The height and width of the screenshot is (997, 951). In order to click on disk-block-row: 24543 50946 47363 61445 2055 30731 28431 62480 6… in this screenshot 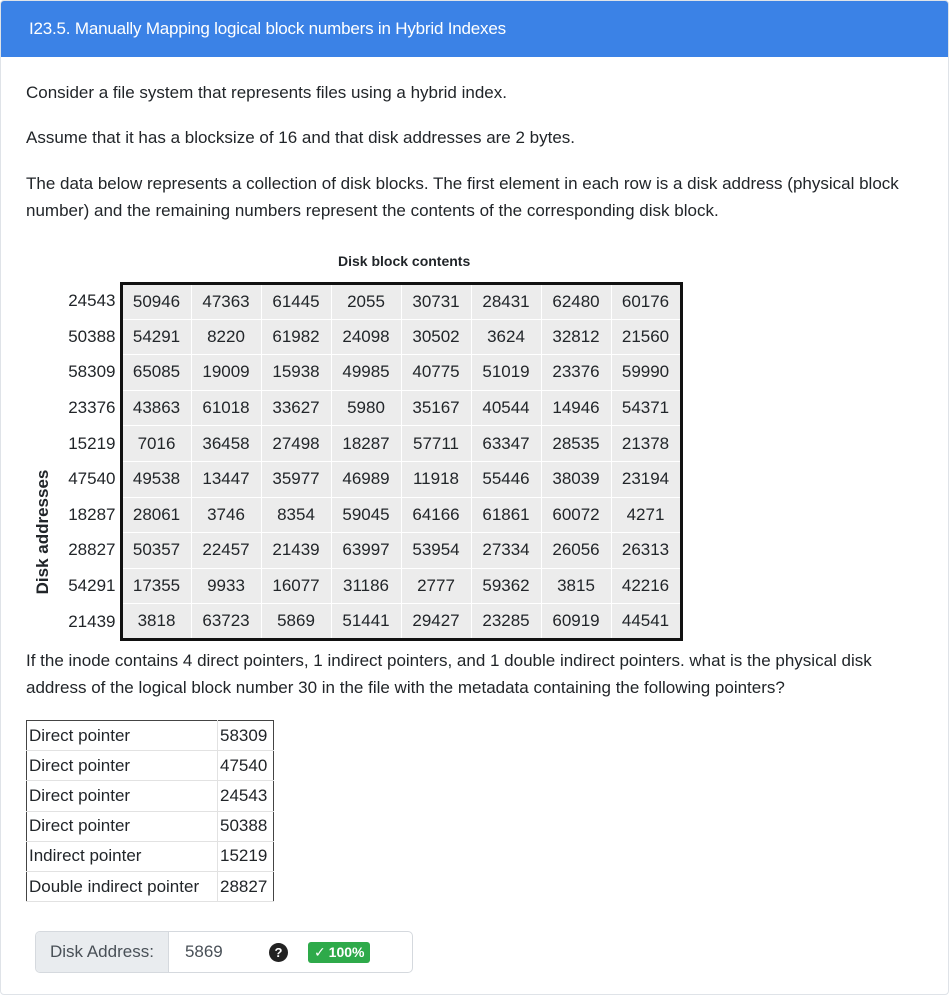, I will do `click(370, 301)`.